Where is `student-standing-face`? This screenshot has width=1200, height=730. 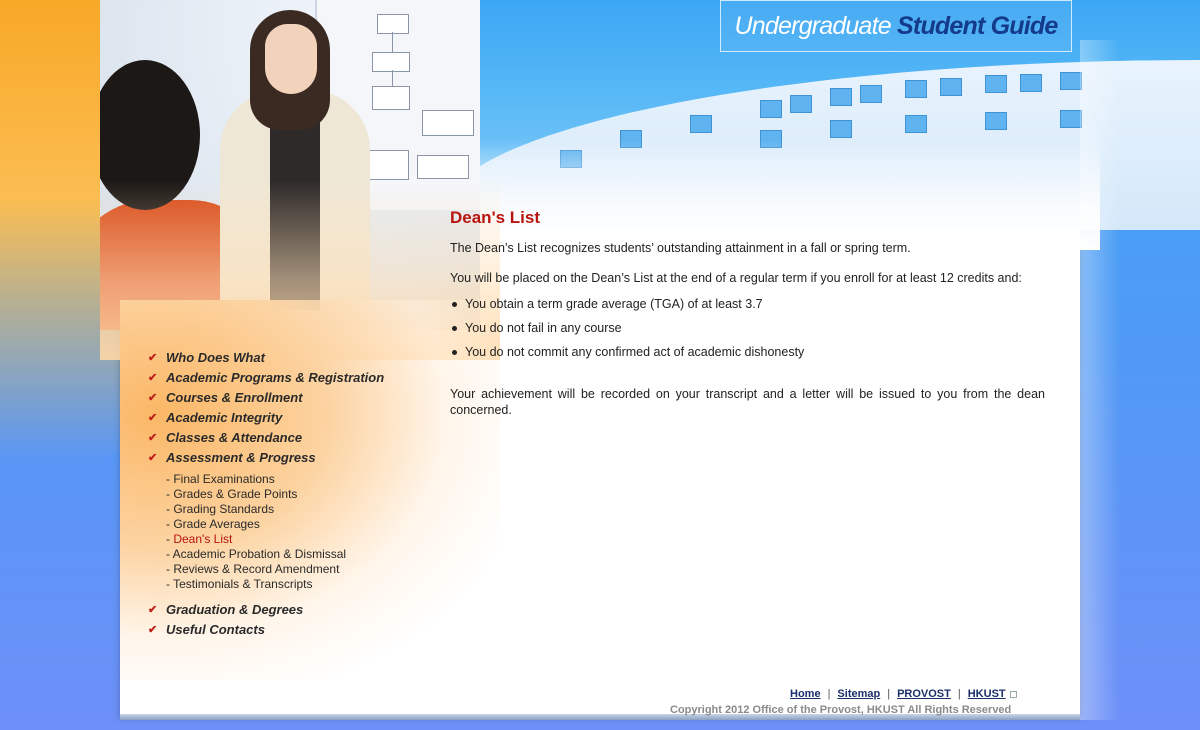 student-standing-face is located at coordinates (291, 59).